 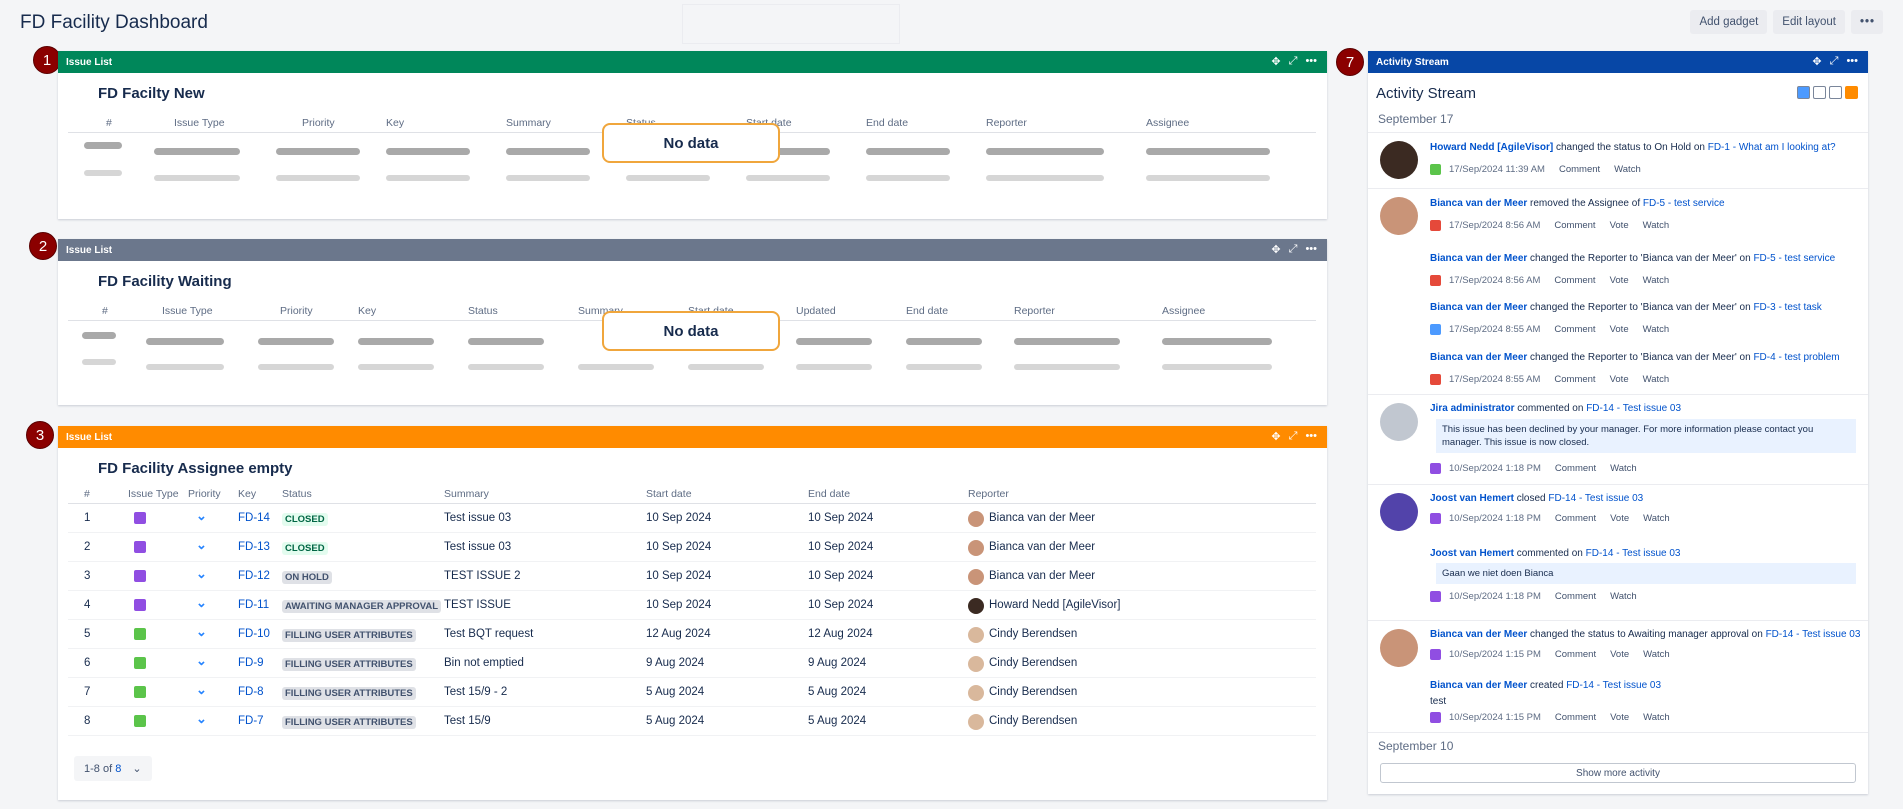 I want to click on issue-key-link: FD-9, so click(x=251, y=663).